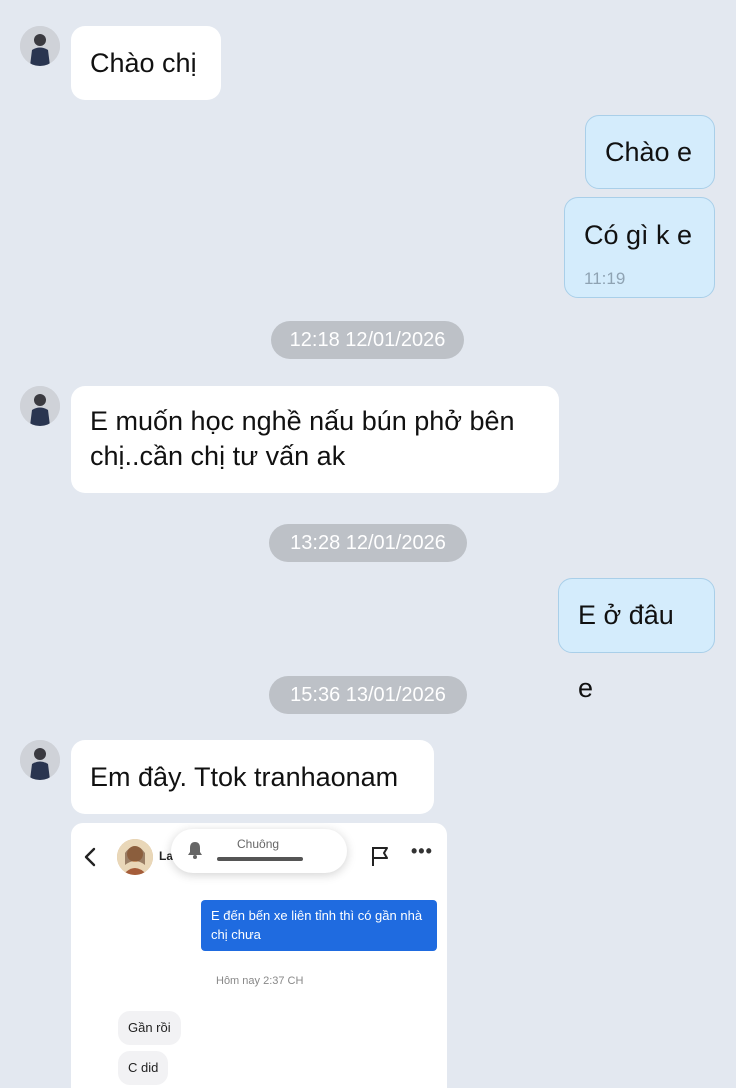  Describe the element at coordinates (195, 850) in the screenshot. I see `bell-icon` at that location.